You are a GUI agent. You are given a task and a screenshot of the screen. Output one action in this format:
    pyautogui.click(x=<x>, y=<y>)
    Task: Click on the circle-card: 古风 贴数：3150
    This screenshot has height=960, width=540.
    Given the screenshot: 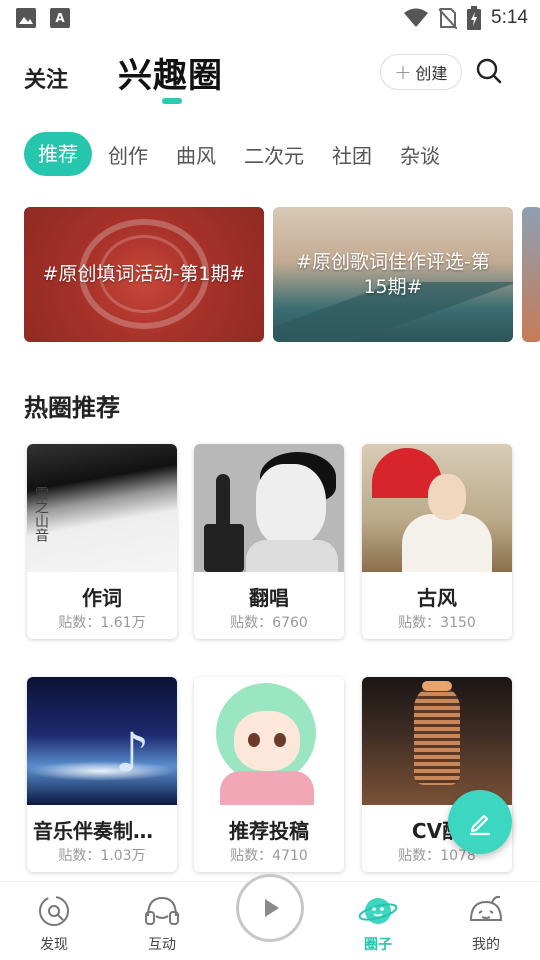 What is the action you would take?
    pyautogui.click(x=437, y=541)
    